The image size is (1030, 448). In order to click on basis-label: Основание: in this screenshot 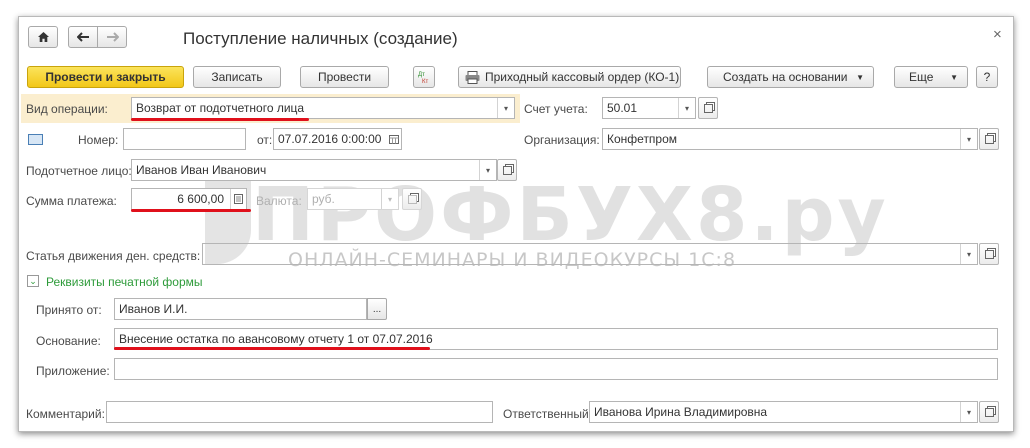, I will do `click(68, 341)`.